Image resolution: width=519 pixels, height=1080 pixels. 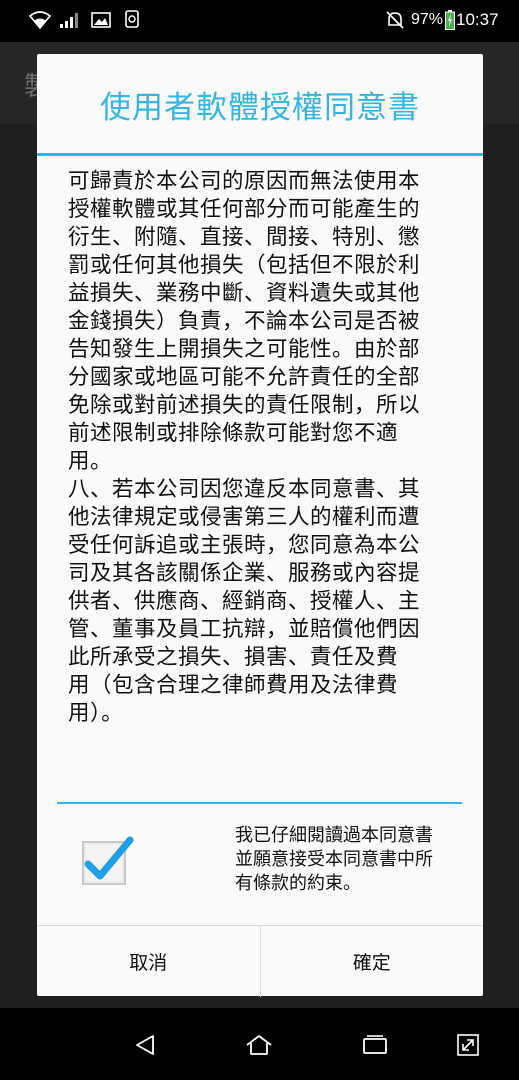 I want to click on checkmark-icon, so click(x=108, y=860).